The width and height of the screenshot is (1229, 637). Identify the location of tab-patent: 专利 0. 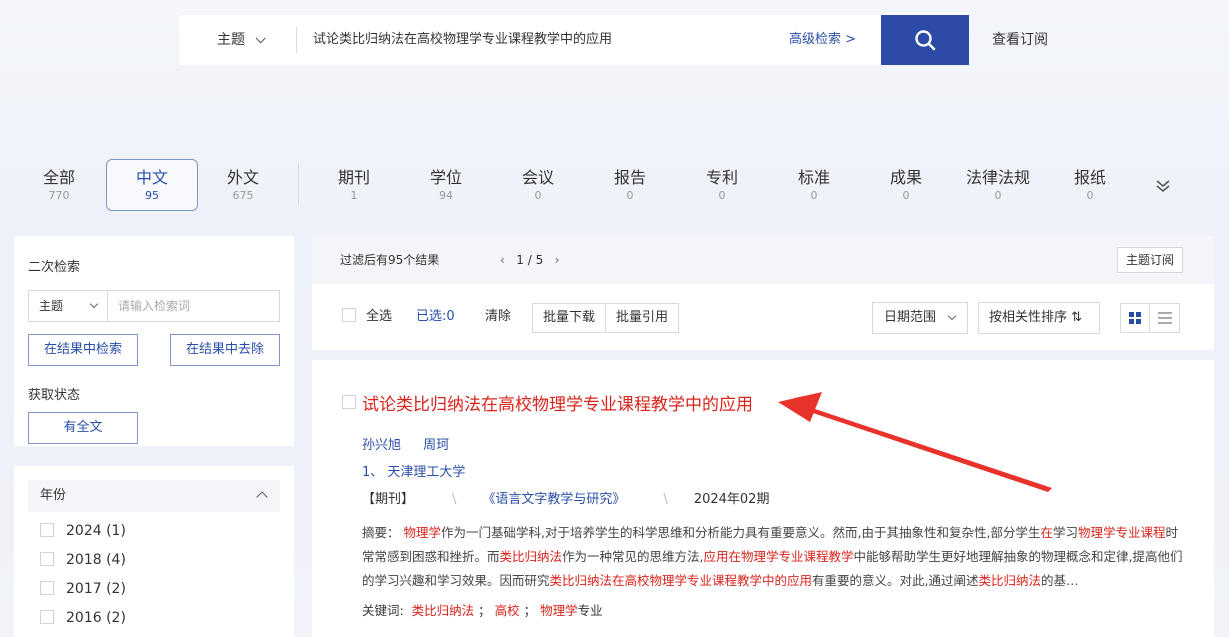
(722, 185).